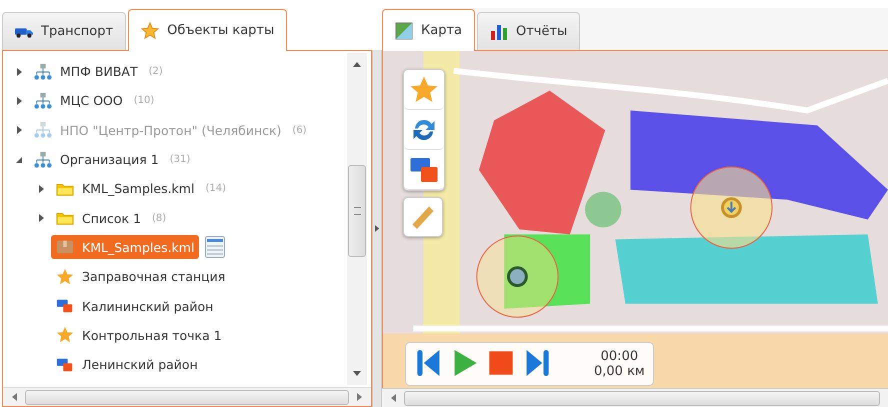  Describe the element at coordinates (424, 130) in the screenshot. I see `sync-button` at that location.